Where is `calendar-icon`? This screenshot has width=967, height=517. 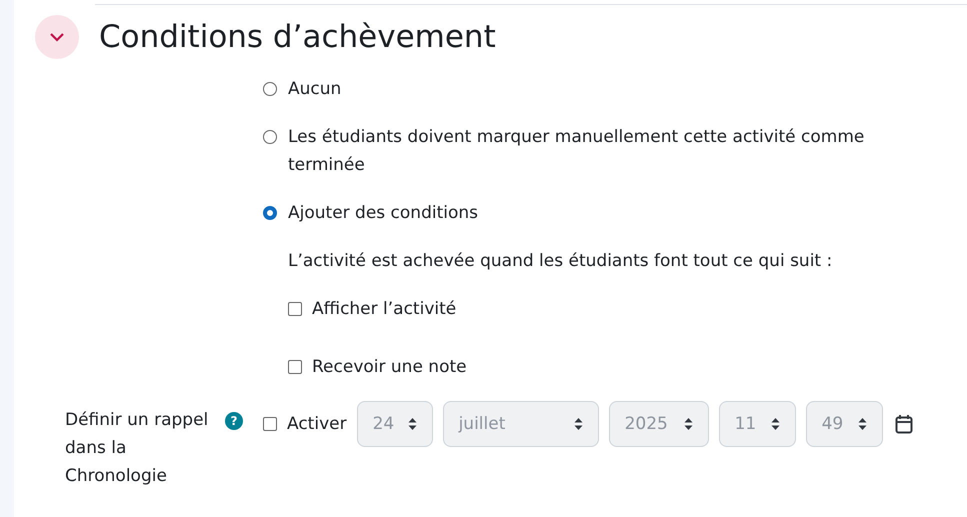
calendar-icon is located at coordinates (903, 424).